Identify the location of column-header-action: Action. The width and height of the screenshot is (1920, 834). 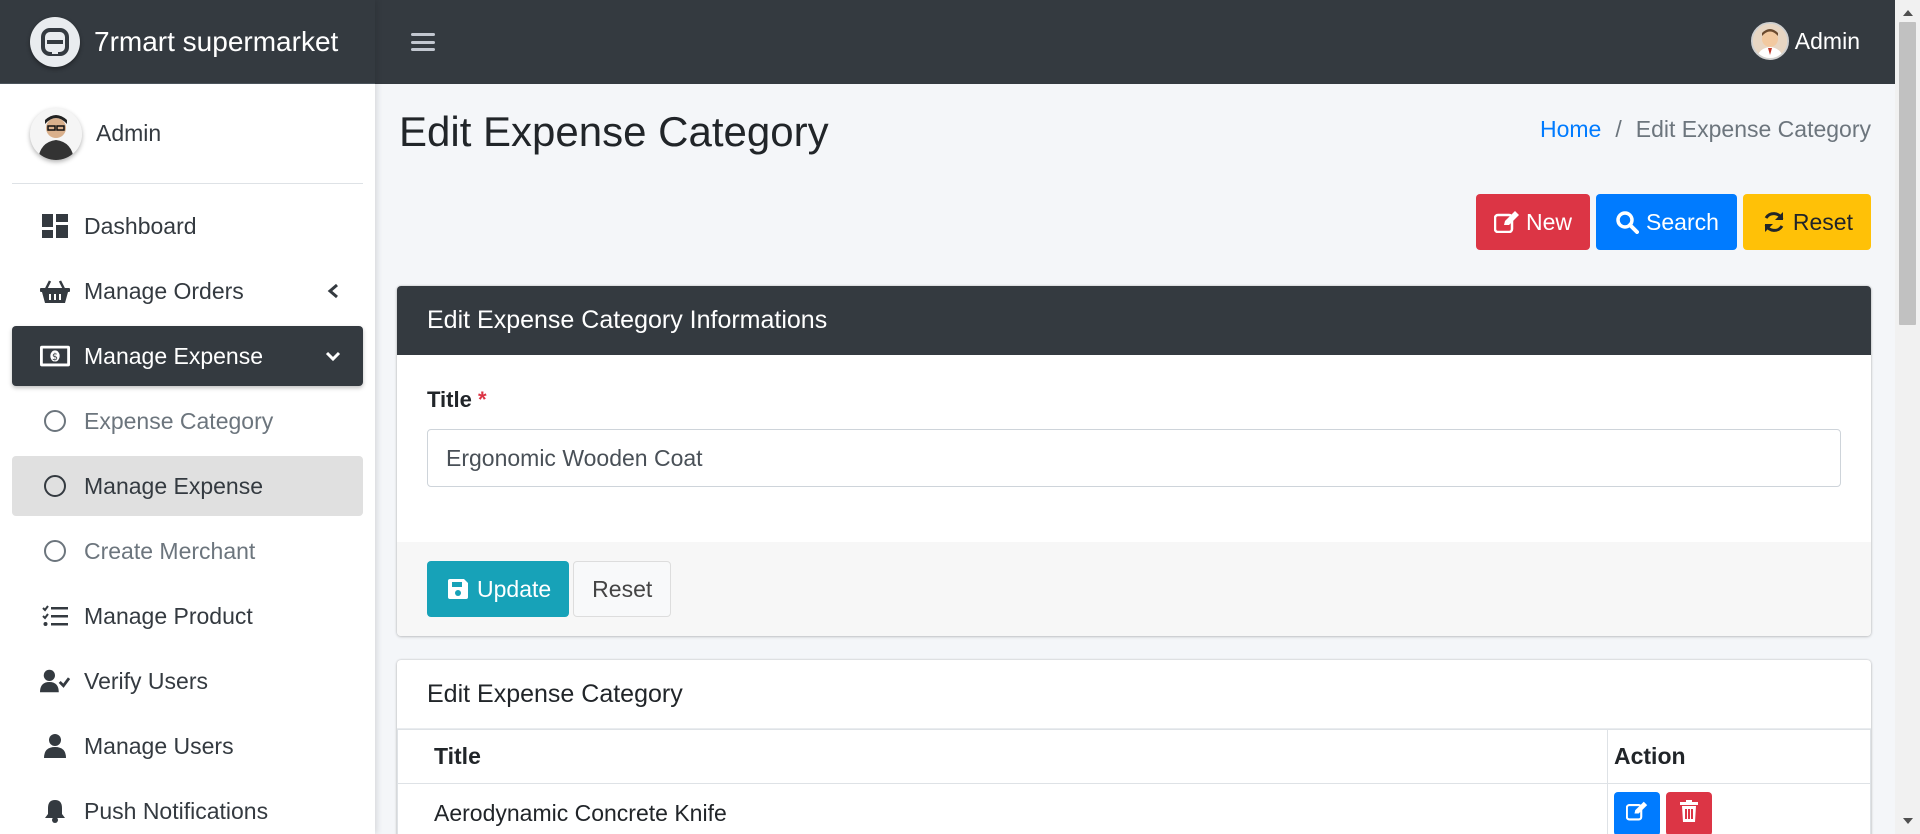
(1739, 756).